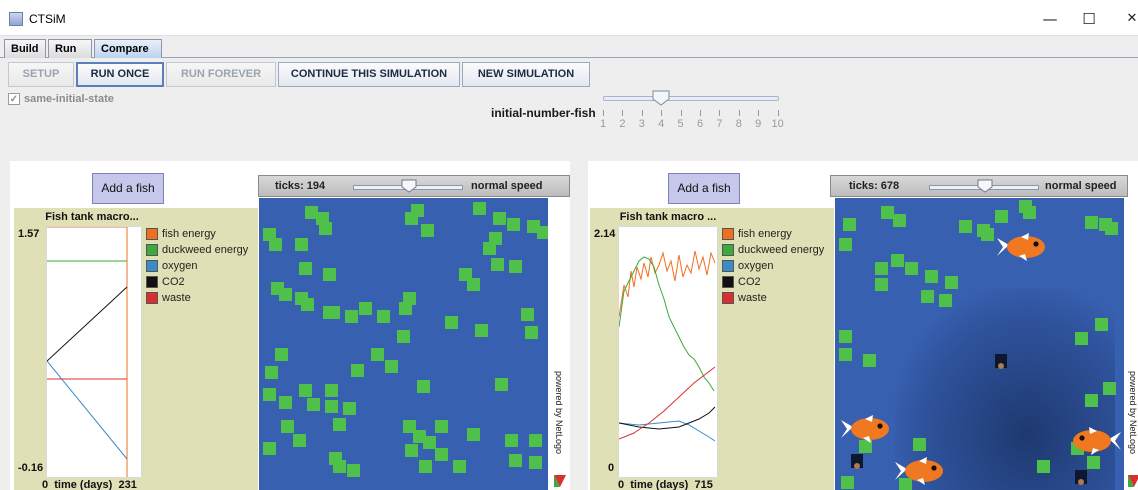 This screenshot has width=1138, height=490. I want to click on add-fish-button-right: Add a fish, so click(704, 188).